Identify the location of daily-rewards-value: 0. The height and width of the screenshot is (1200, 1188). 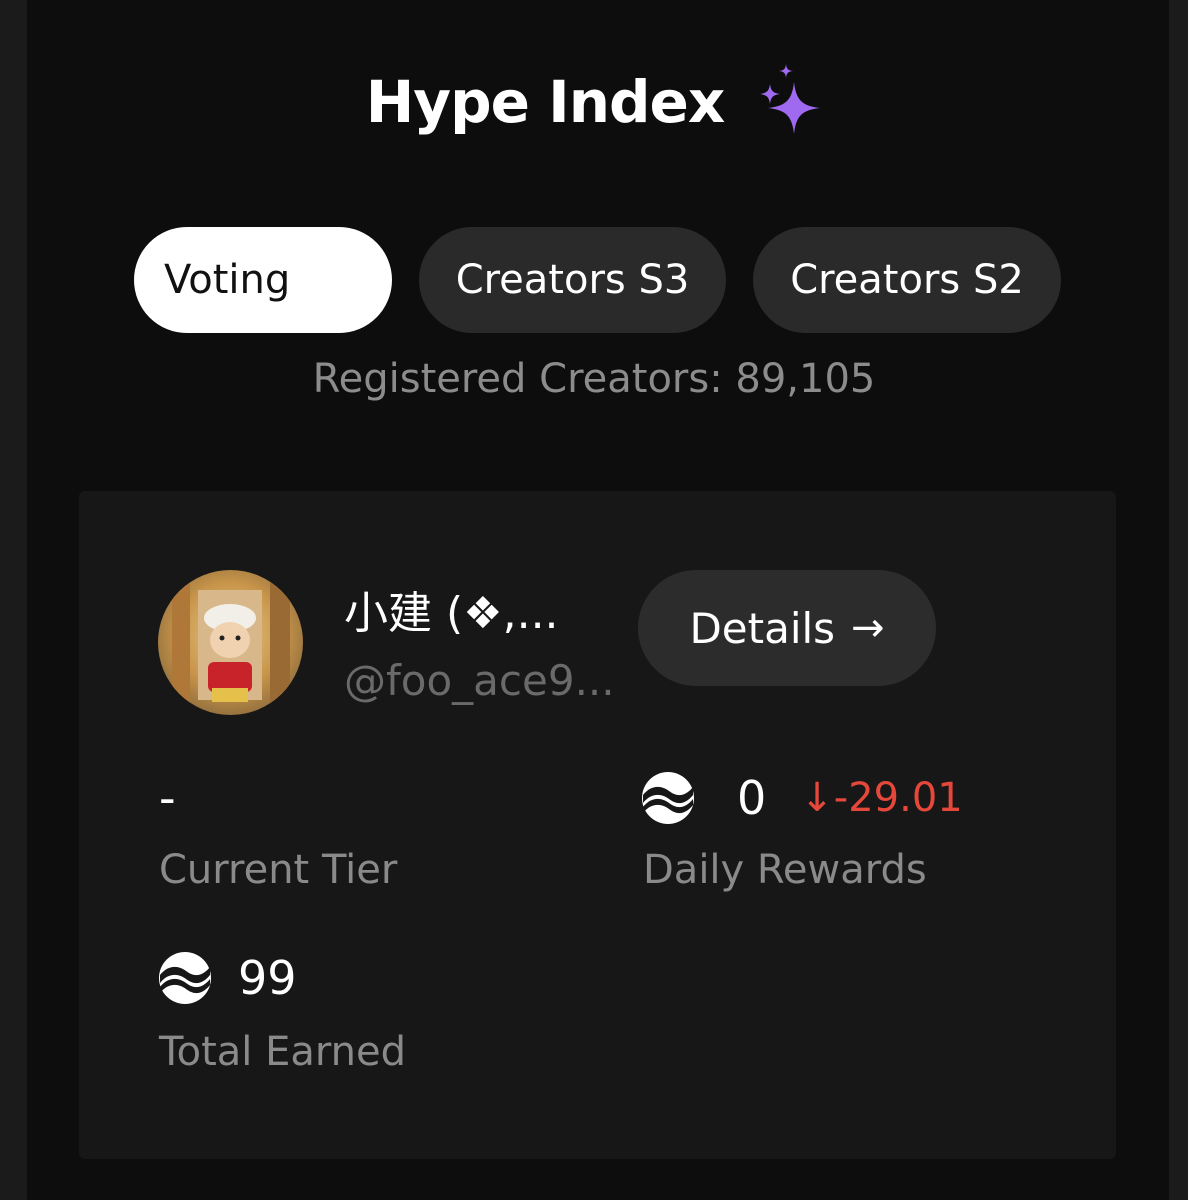
(752, 798).